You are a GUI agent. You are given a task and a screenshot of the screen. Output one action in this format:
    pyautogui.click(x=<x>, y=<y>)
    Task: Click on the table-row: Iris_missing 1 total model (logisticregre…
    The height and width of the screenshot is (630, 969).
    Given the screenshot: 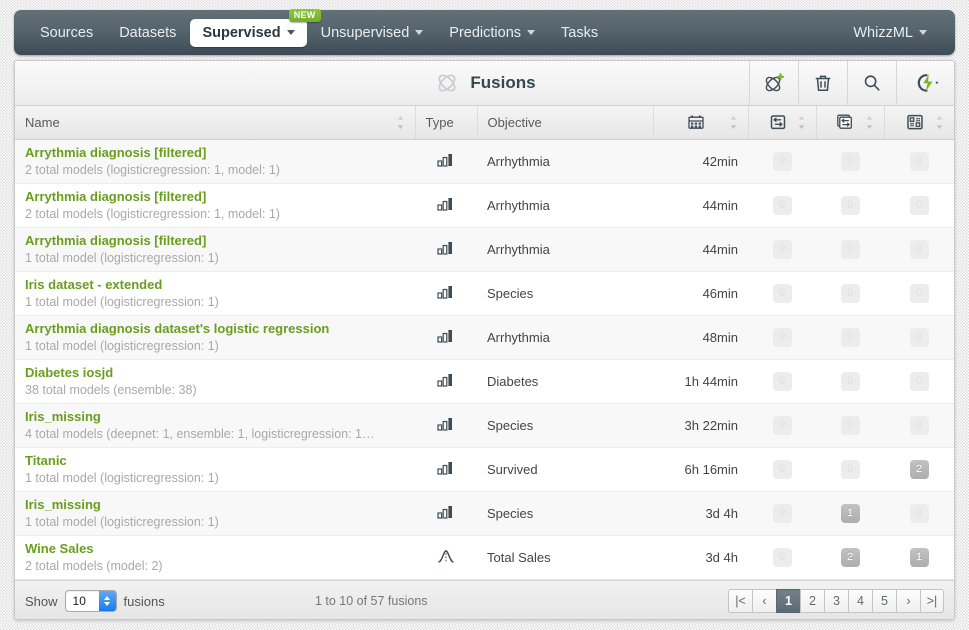 What is the action you would take?
    pyautogui.click(x=484, y=513)
    